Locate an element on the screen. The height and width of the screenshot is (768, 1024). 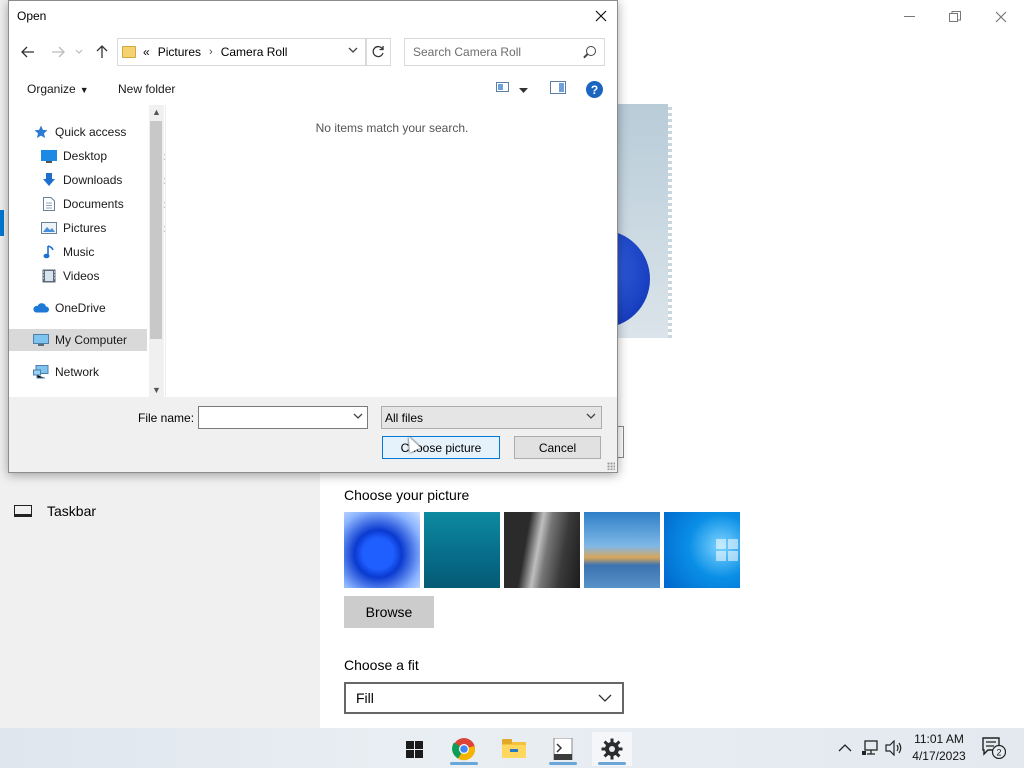
tree-item-label: Documents is located at coordinates (93, 204).